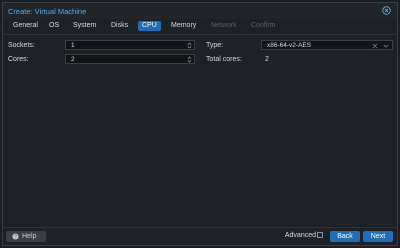 The height and width of the screenshot is (248, 400). Describe the element at coordinates (224, 59) in the screenshot. I see `total-cores-label: Total cores:` at that location.